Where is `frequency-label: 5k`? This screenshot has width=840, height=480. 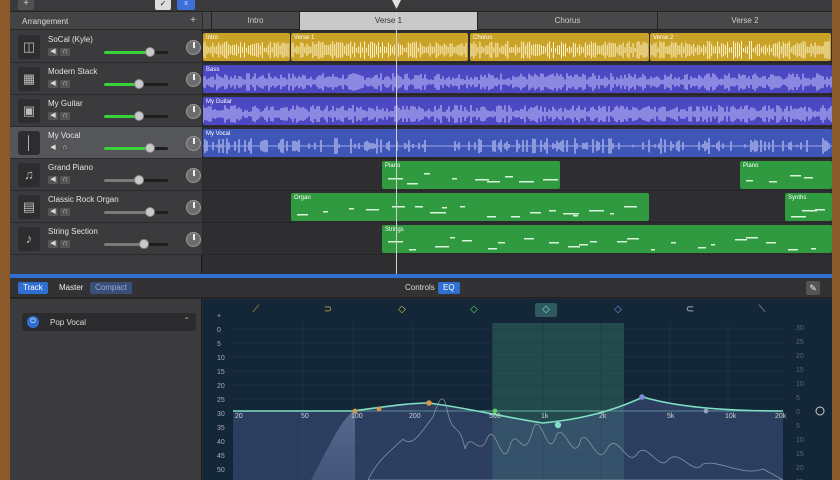
frequency-label: 5k is located at coordinates (671, 416).